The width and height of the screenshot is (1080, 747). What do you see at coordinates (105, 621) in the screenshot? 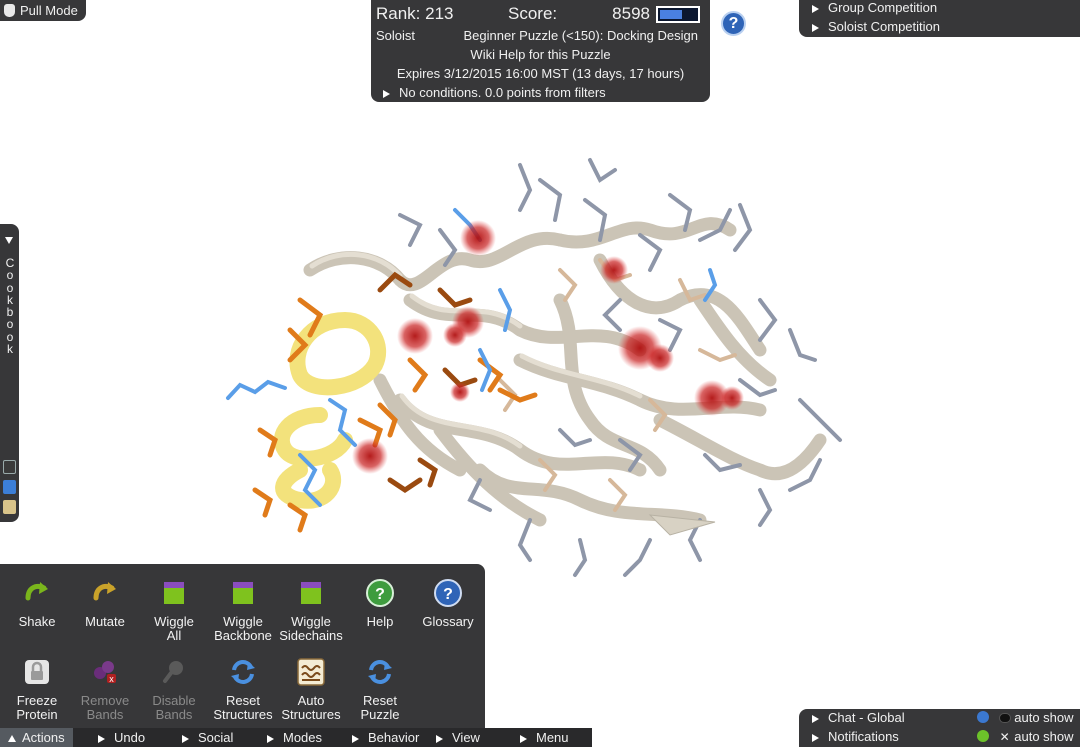
I see `mutate-label: Mutate` at bounding box center [105, 621].